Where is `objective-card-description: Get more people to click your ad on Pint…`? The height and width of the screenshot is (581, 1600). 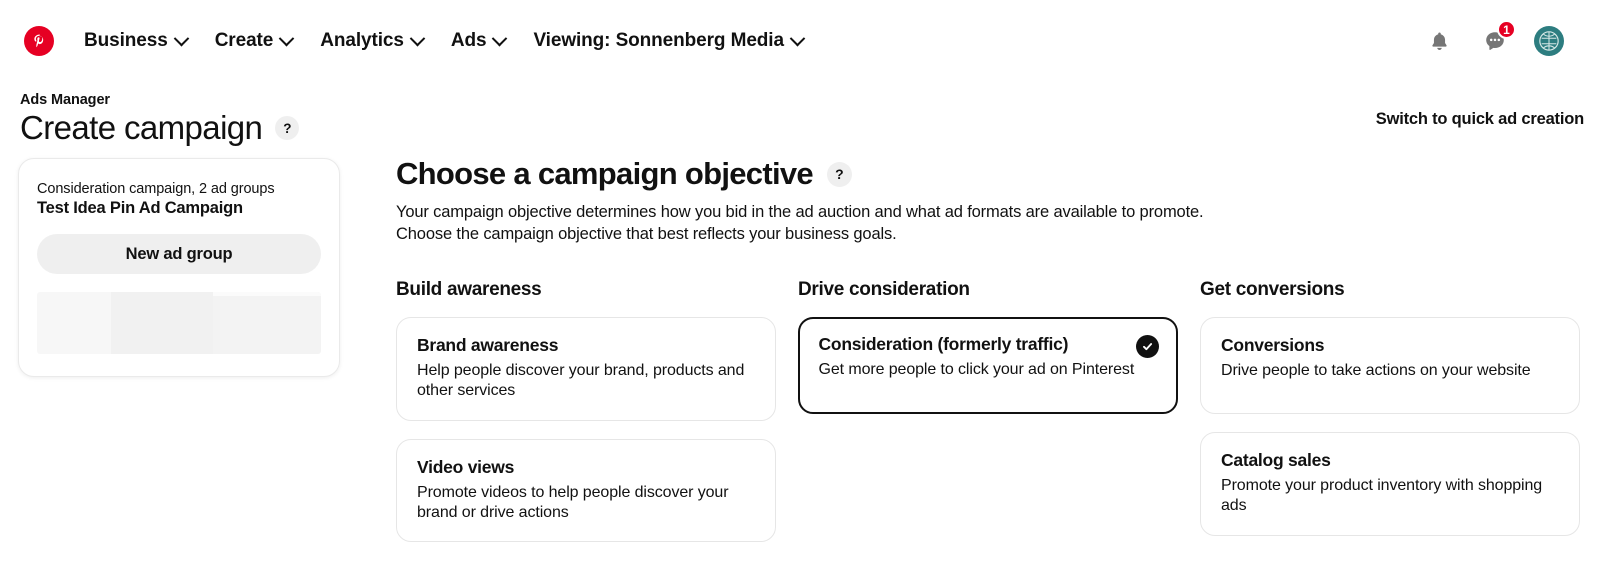 objective-card-description: Get more people to click your ad on Pint… is located at coordinates (976, 370).